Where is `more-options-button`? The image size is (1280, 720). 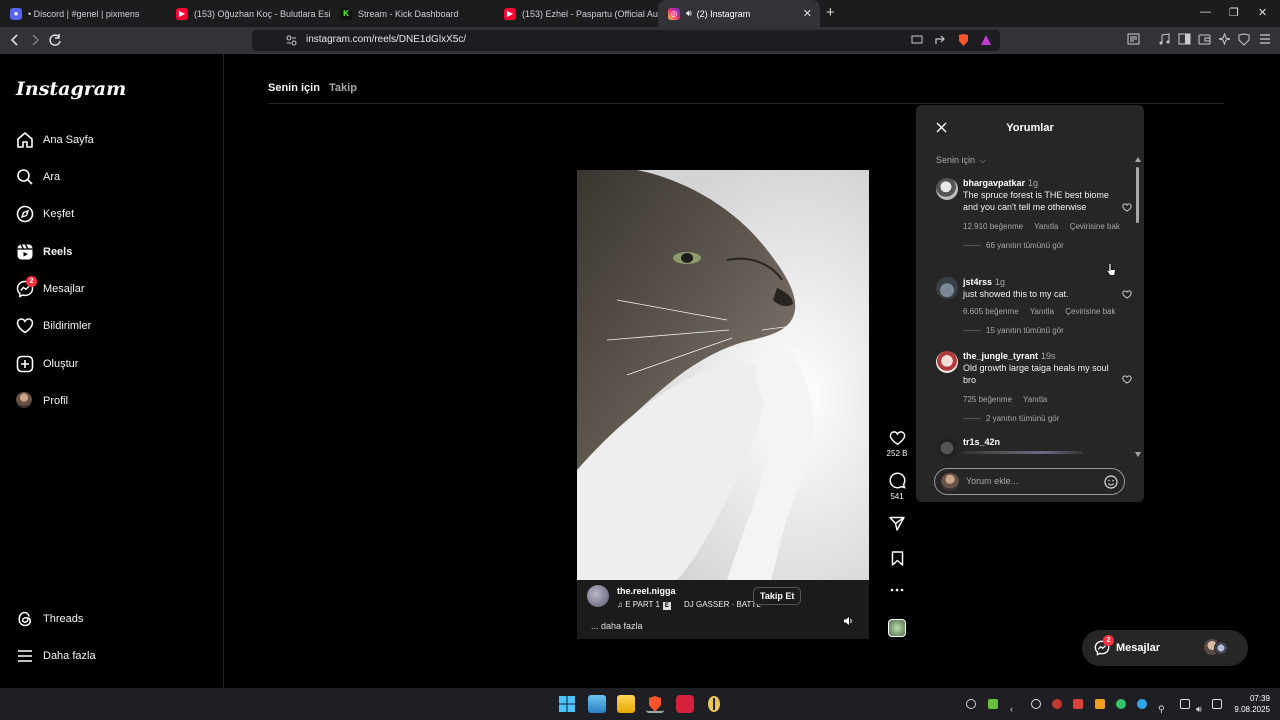 more-options-button is located at coordinates (897, 590).